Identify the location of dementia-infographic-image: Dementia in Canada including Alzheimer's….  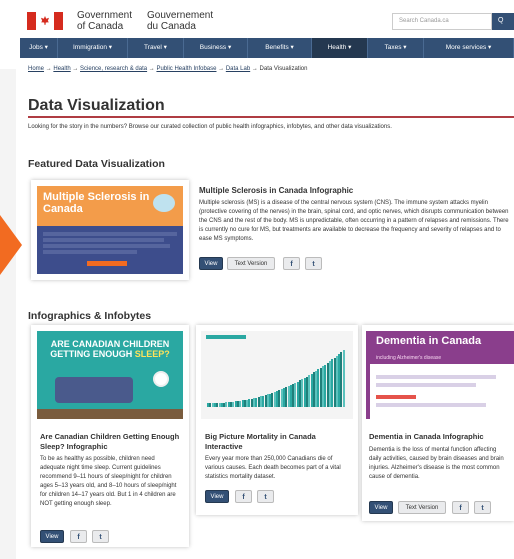
(440, 375).